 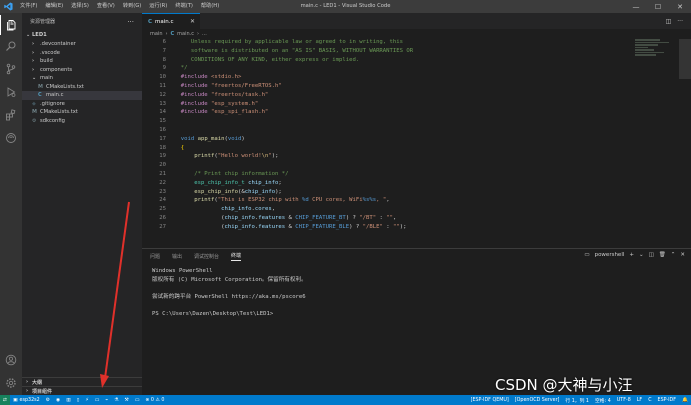 I want to click on code-token: "Hello world!, so click(x=239, y=156).